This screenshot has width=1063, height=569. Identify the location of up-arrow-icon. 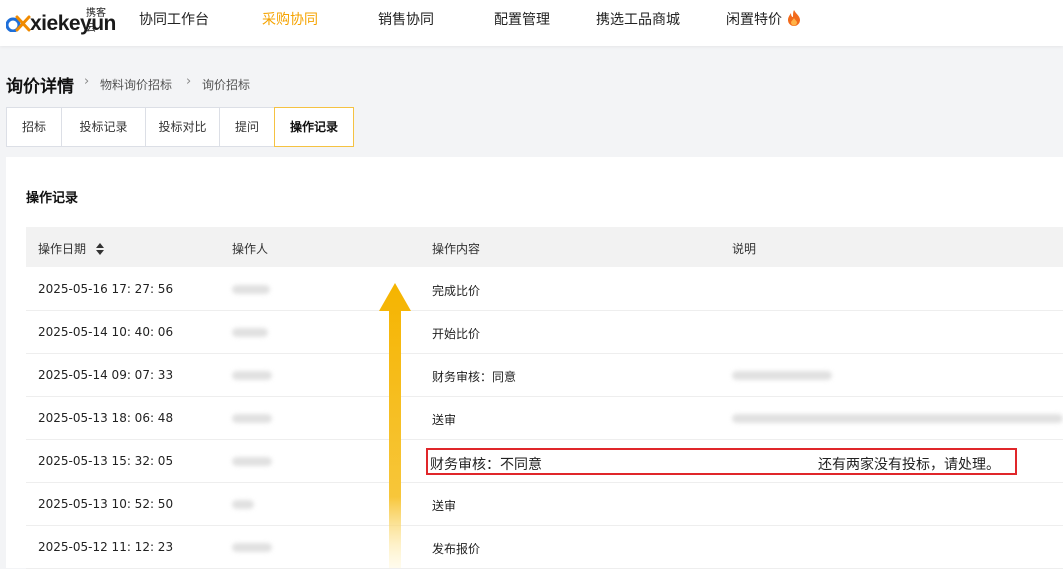
(395, 425).